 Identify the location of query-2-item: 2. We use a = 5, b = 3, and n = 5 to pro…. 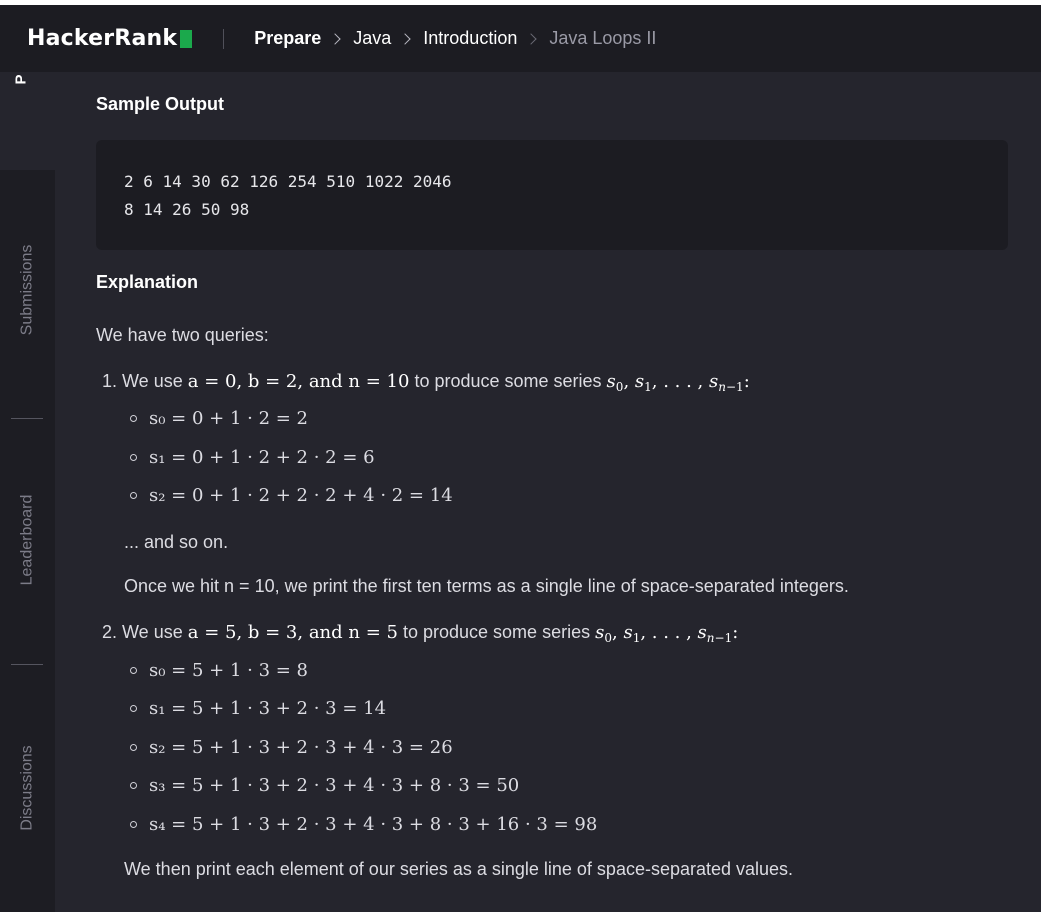
(420, 633).